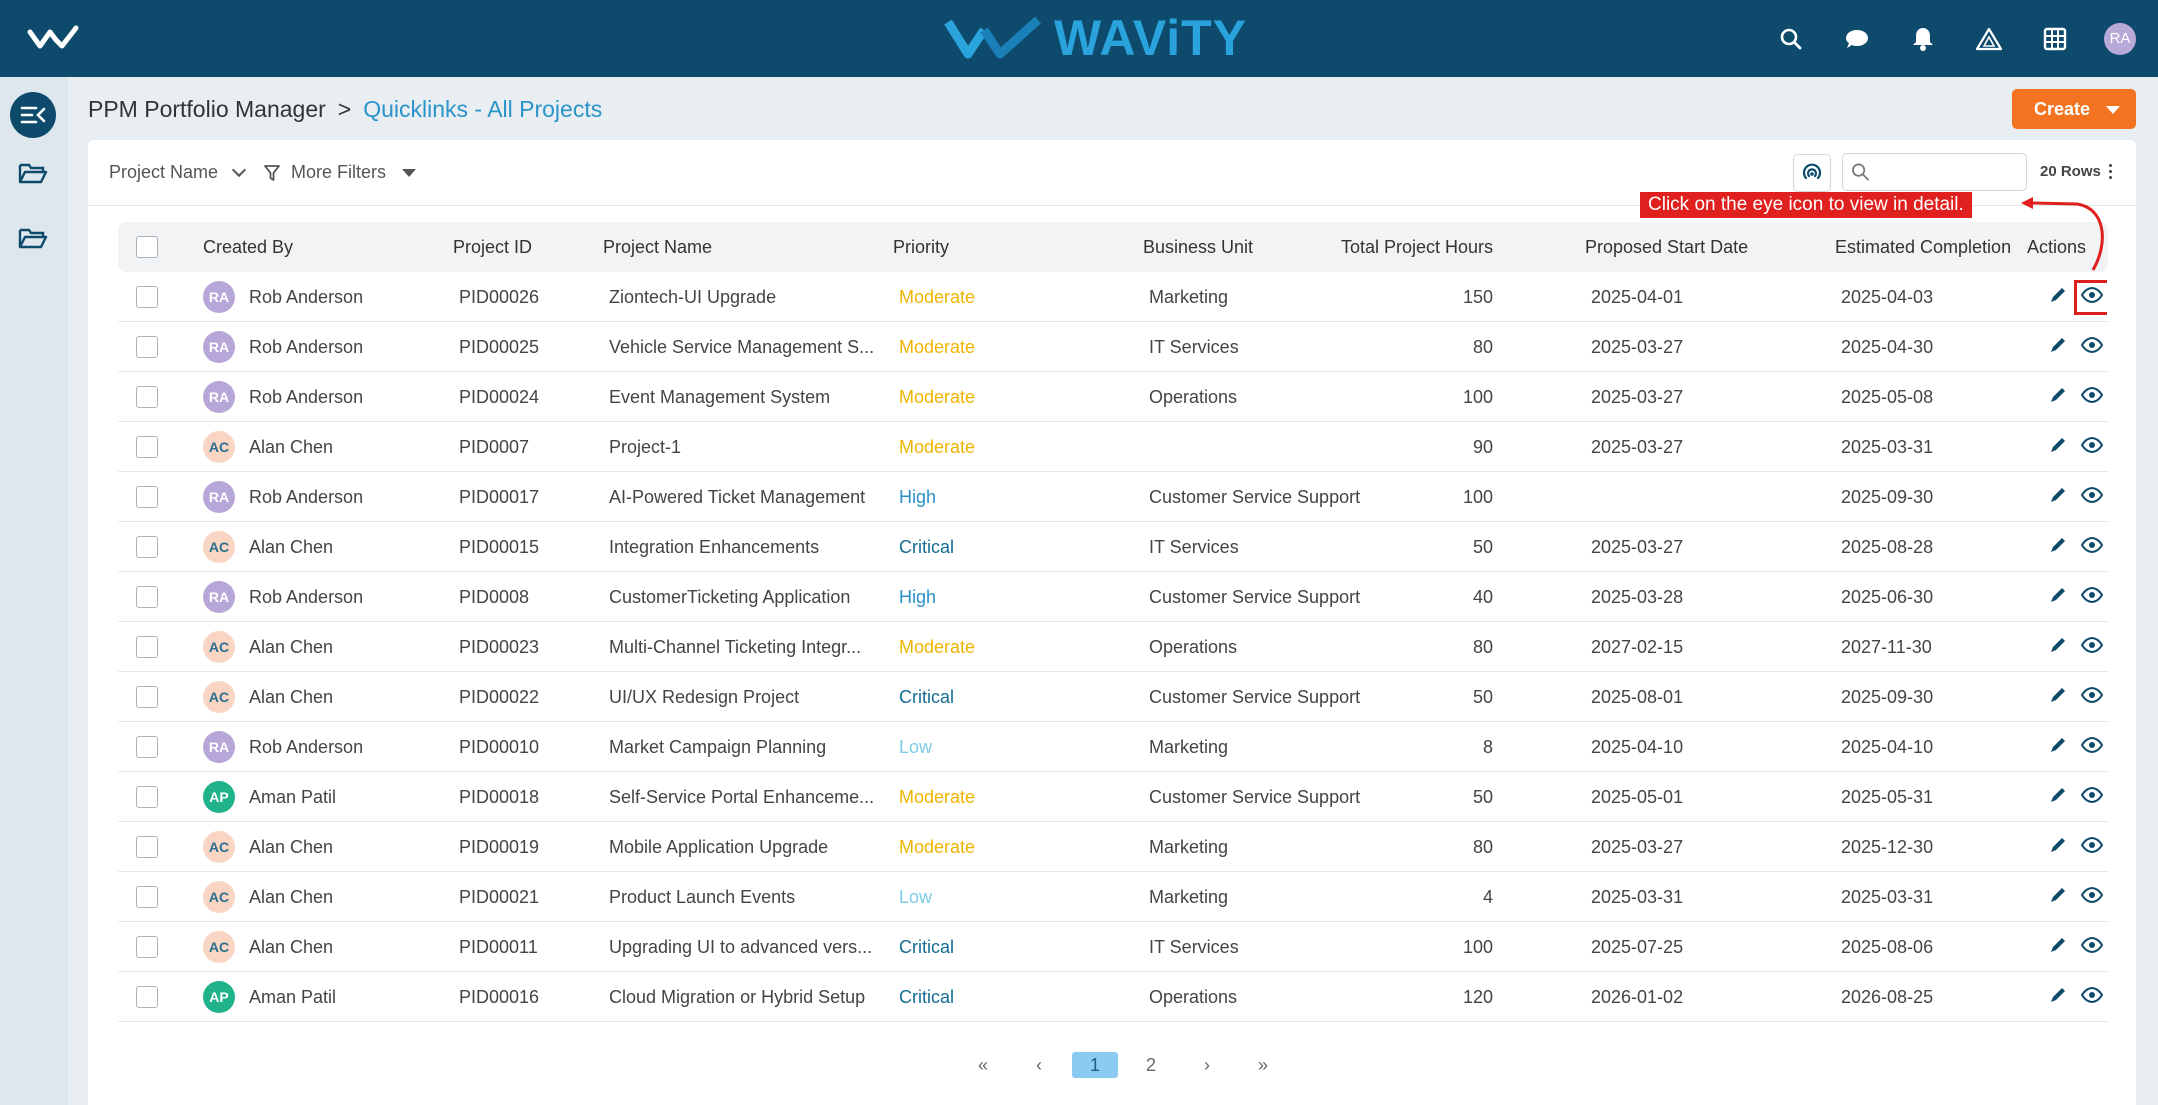 This screenshot has height=1105, width=2158. I want to click on search-input, so click(1951, 172).